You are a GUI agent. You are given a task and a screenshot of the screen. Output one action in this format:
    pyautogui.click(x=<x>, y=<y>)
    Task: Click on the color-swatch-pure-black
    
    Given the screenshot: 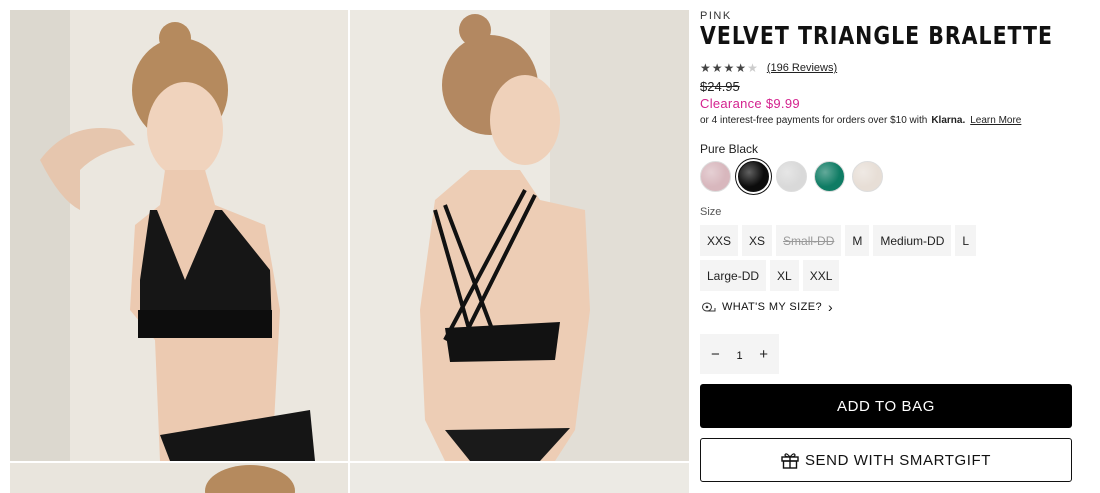 What is the action you would take?
    pyautogui.click(x=753, y=176)
    